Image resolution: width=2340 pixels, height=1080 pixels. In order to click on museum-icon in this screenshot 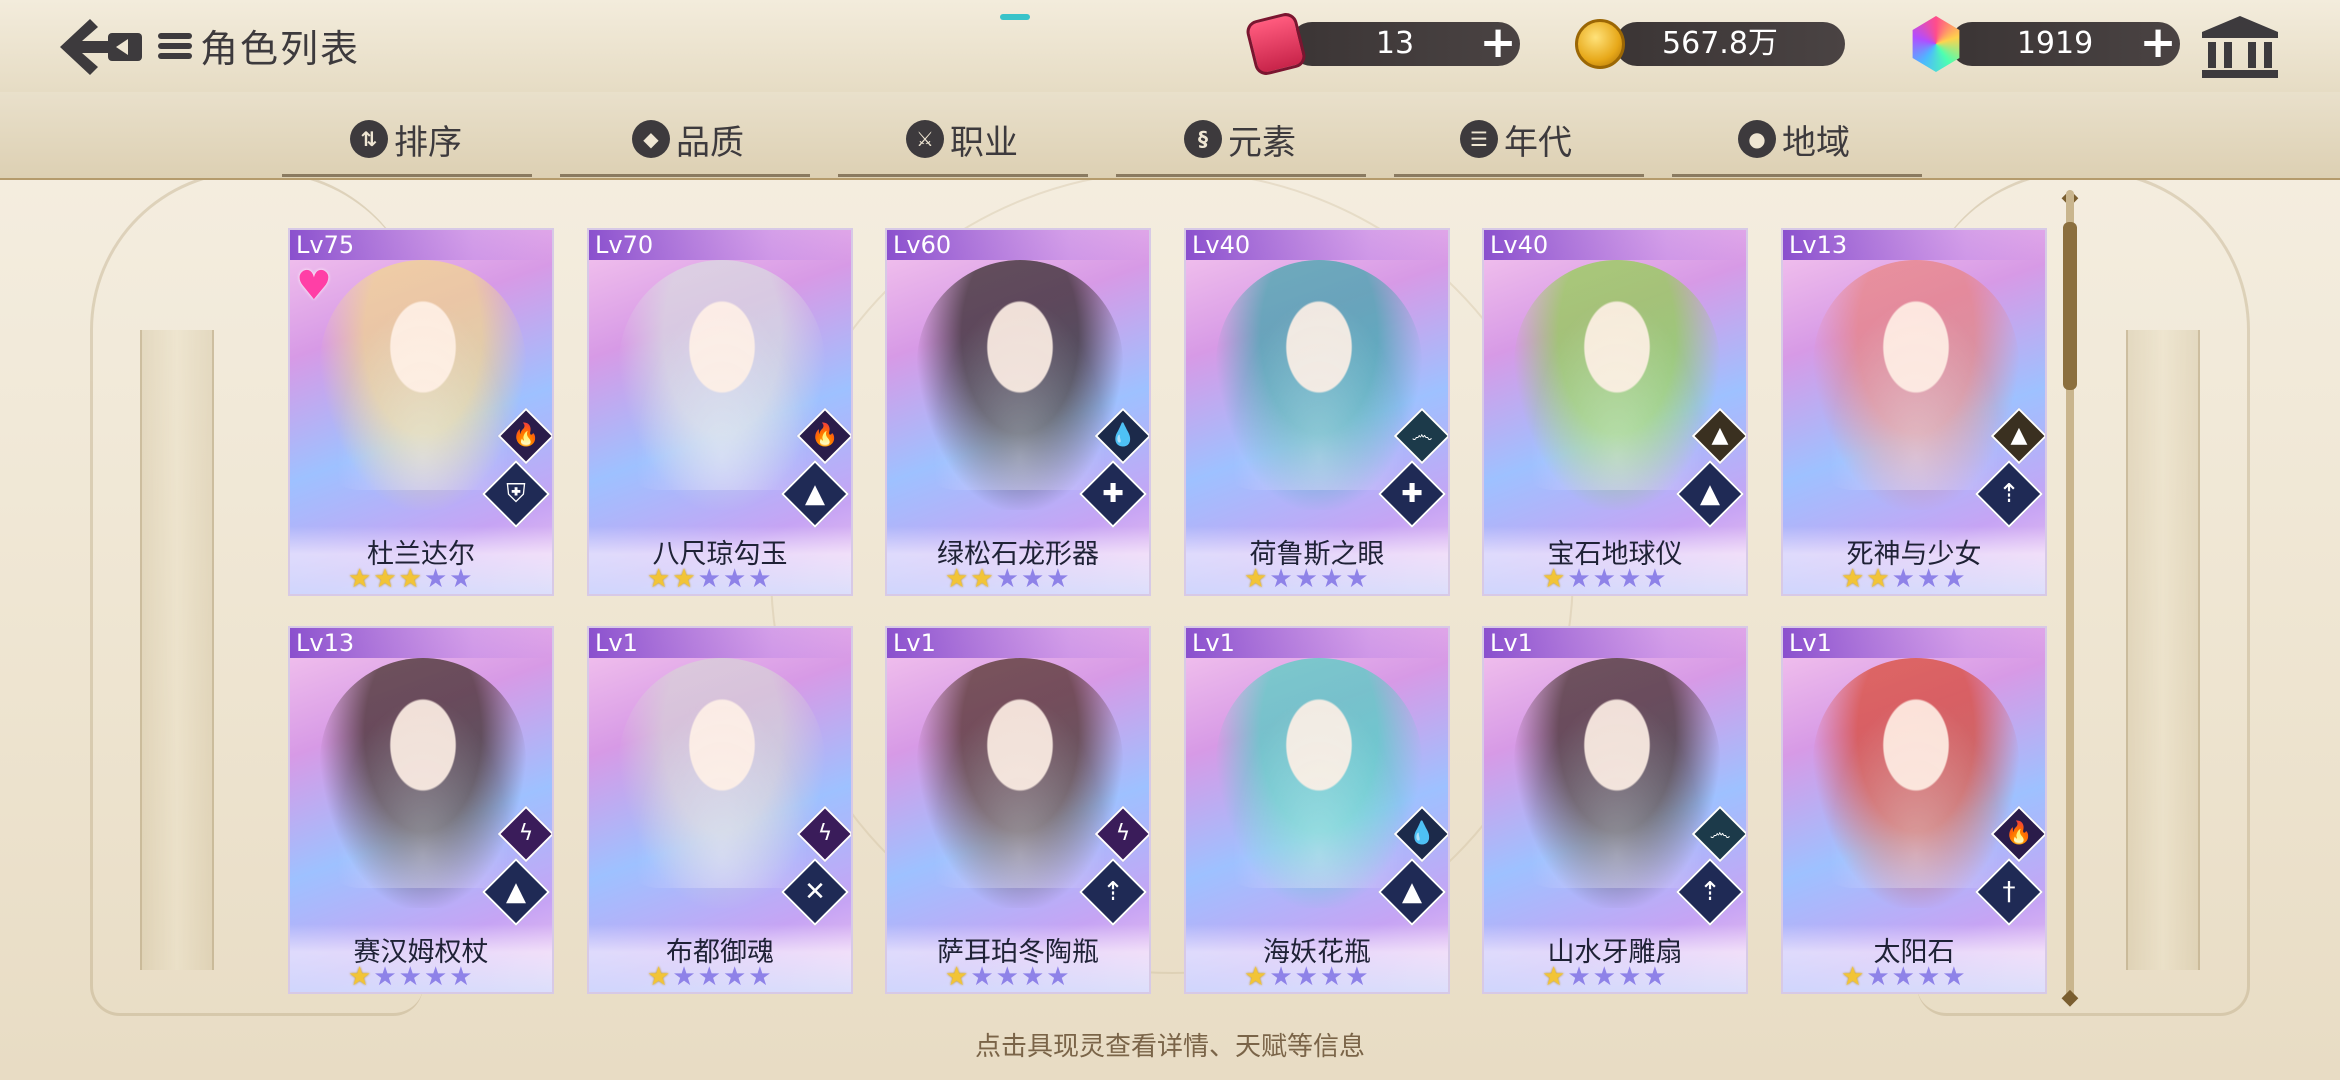, I will do `click(2240, 47)`.